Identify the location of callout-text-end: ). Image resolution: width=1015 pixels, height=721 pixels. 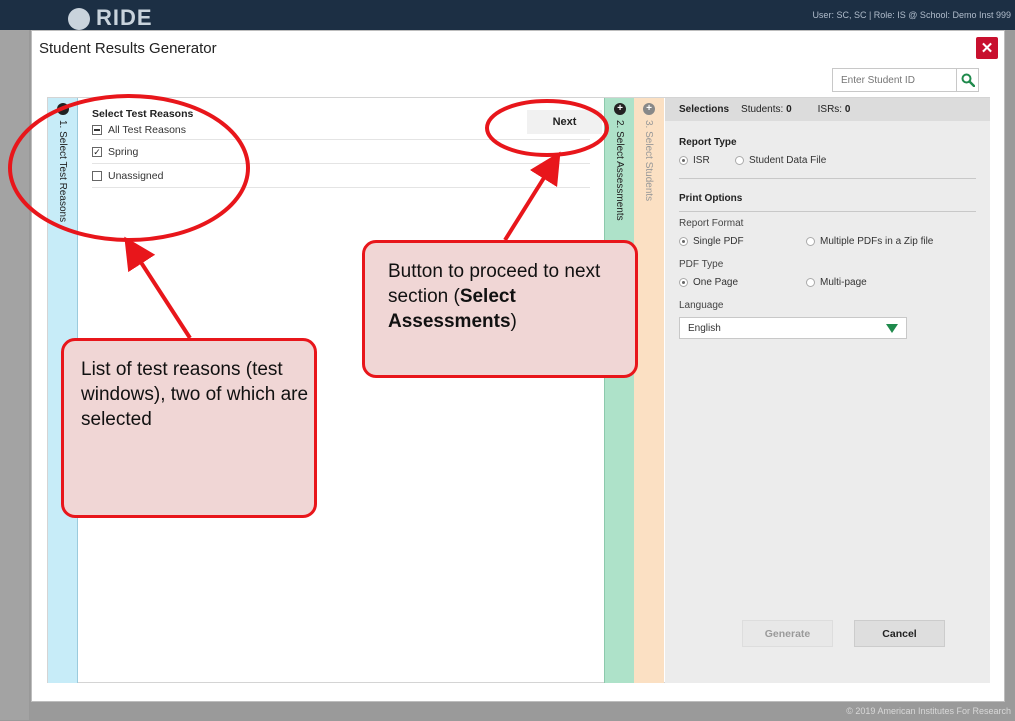
(513, 321).